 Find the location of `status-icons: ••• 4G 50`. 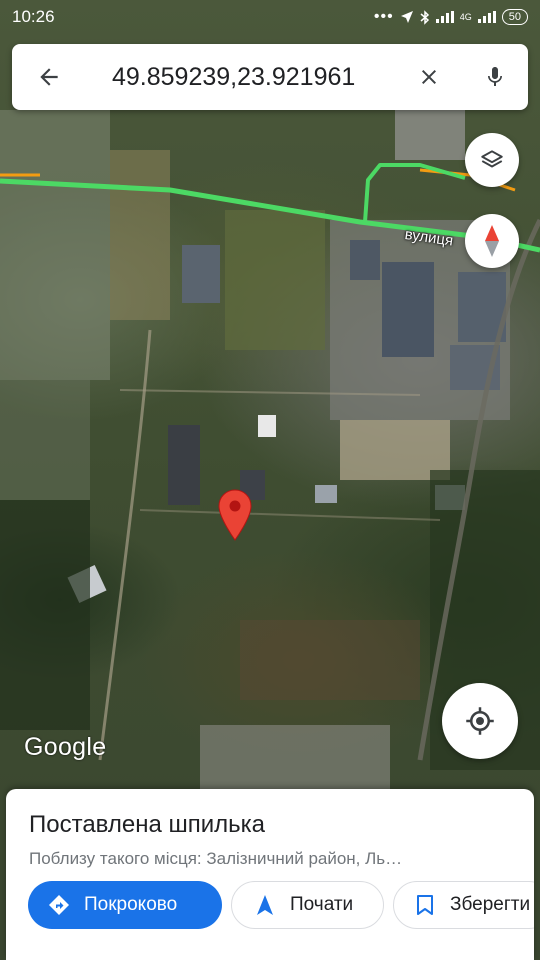

status-icons: ••• 4G 50 is located at coordinates (451, 17).